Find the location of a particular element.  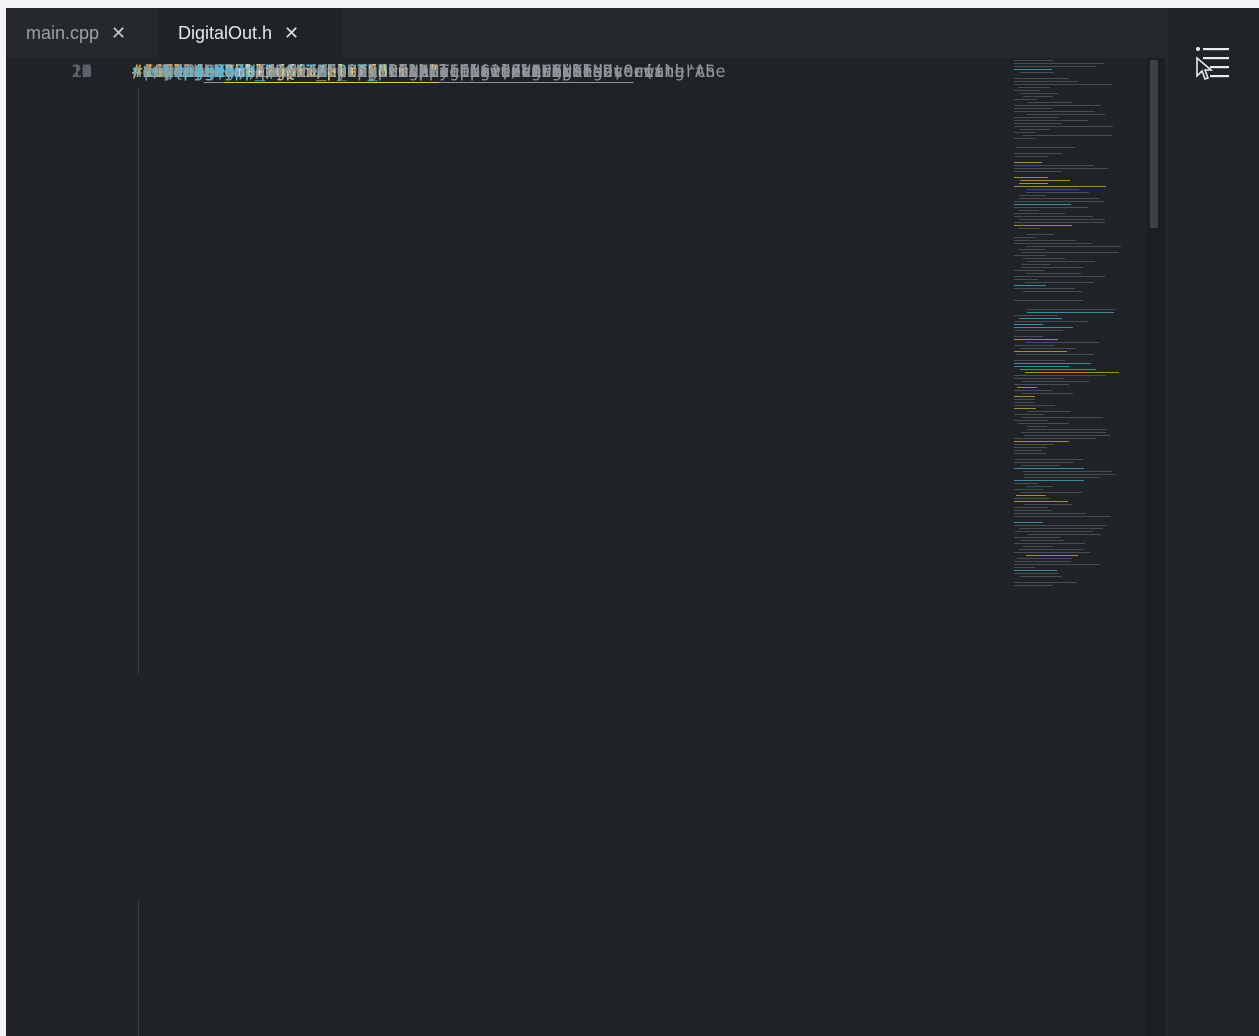

minimap is located at coordinates (1078, 328).